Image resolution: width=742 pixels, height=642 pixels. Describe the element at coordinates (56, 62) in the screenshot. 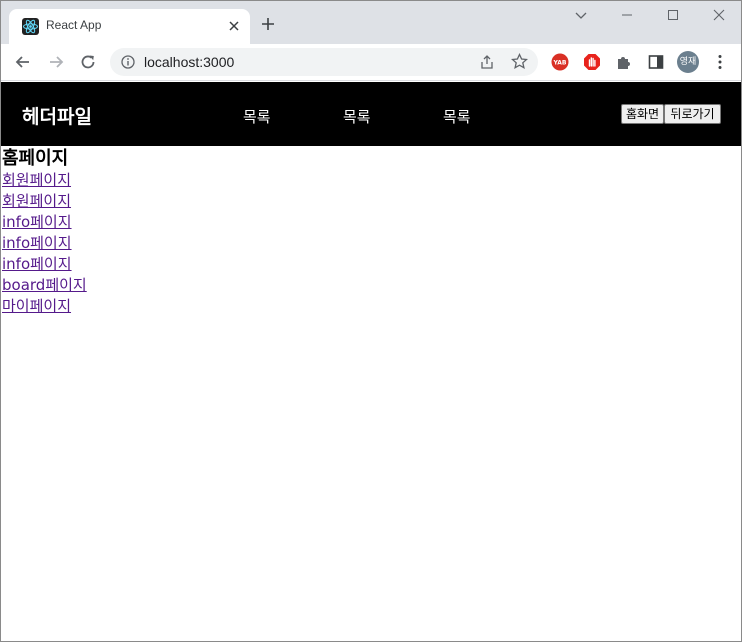

I see `forward-arrow-icon` at that location.